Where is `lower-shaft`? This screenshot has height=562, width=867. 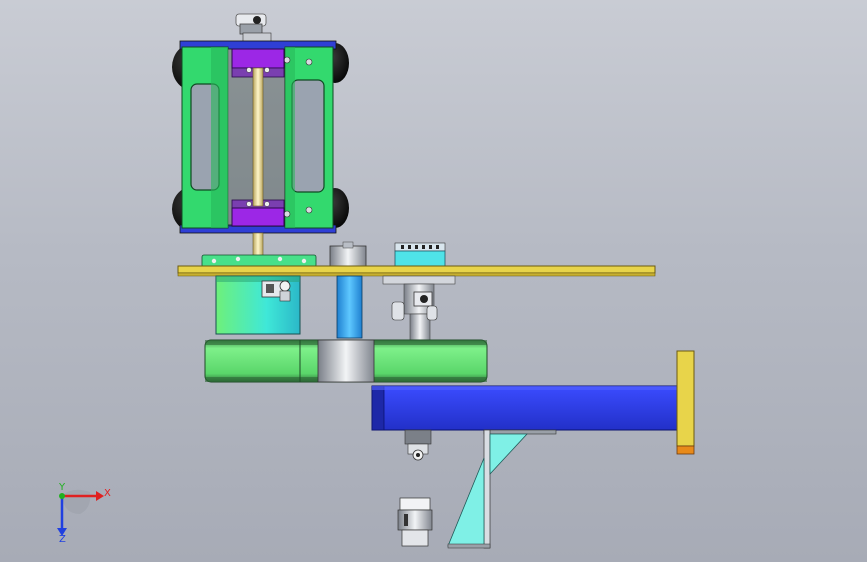
lower-shaft is located at coordinates (258, 245).